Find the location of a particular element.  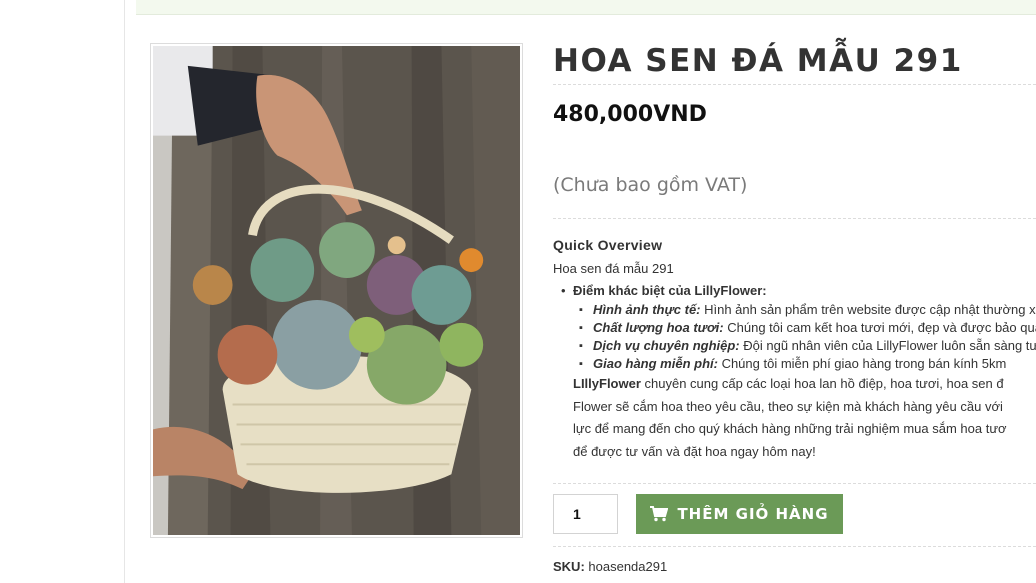

quantity-input is located at coordinates (585, 514).